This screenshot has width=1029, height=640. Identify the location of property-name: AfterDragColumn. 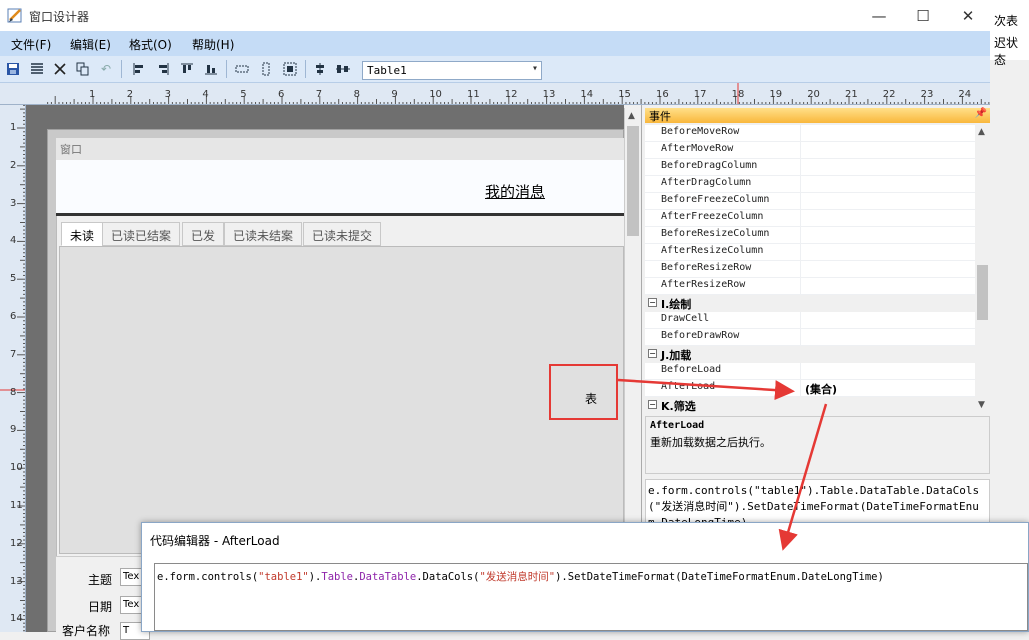
(706, 182).